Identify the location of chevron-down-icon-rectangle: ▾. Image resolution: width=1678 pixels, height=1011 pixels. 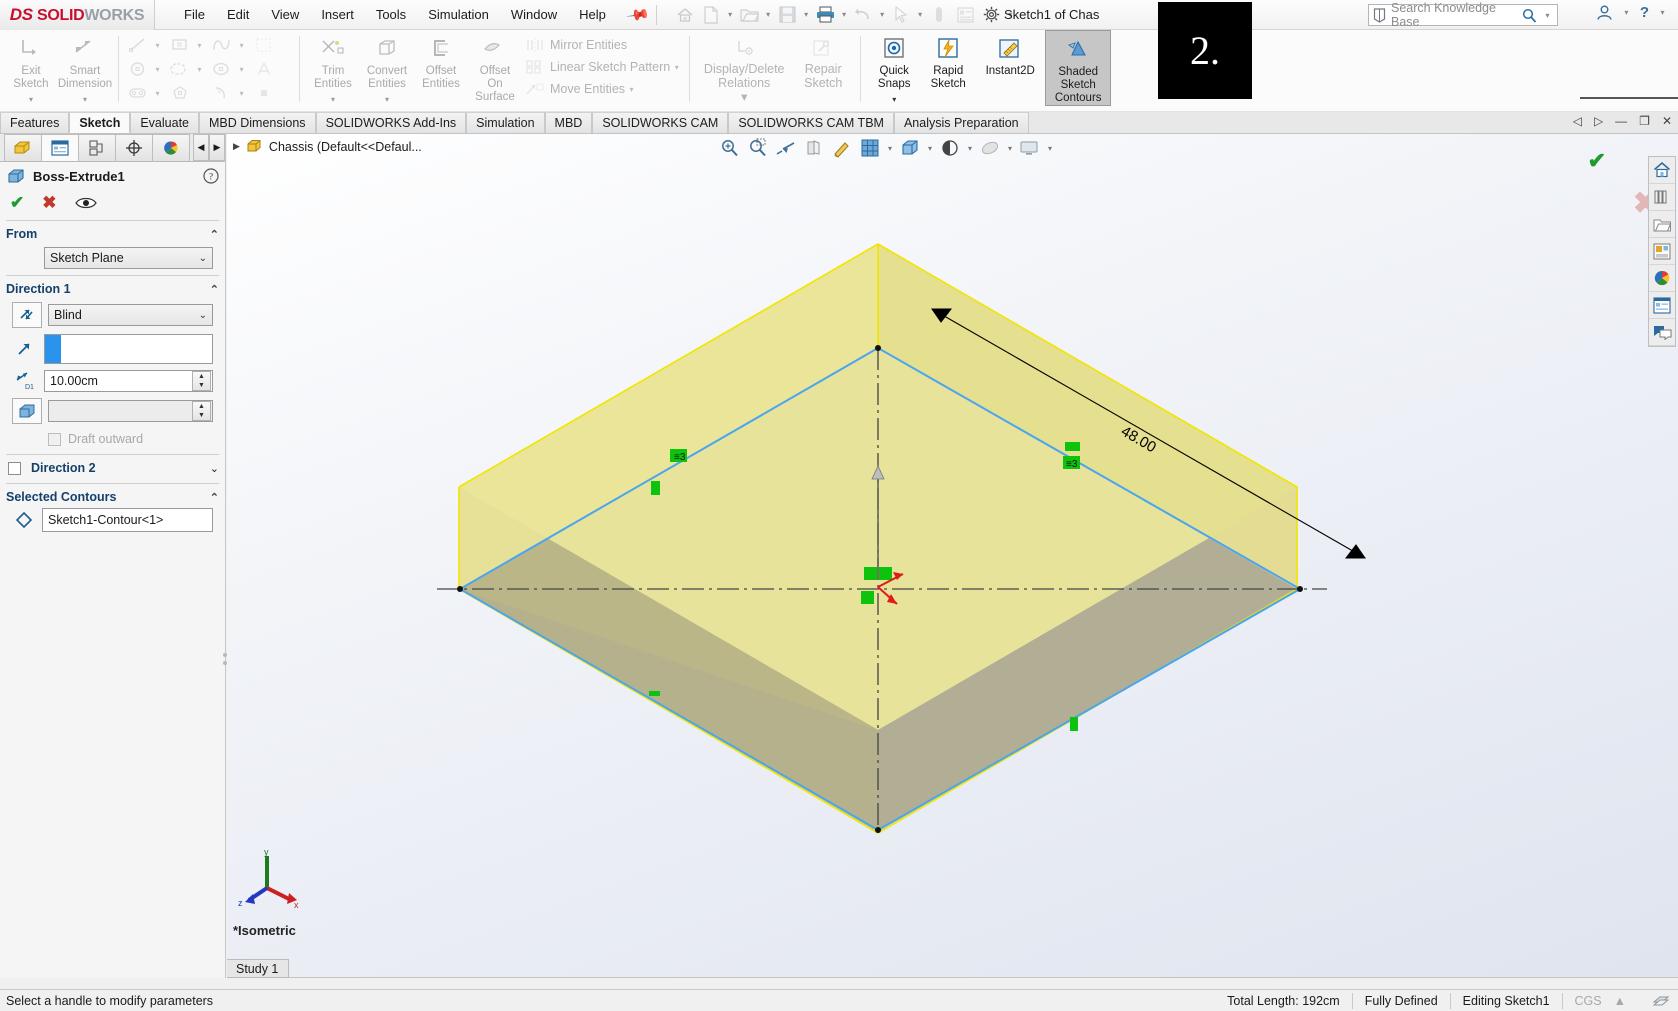
(199, 45).